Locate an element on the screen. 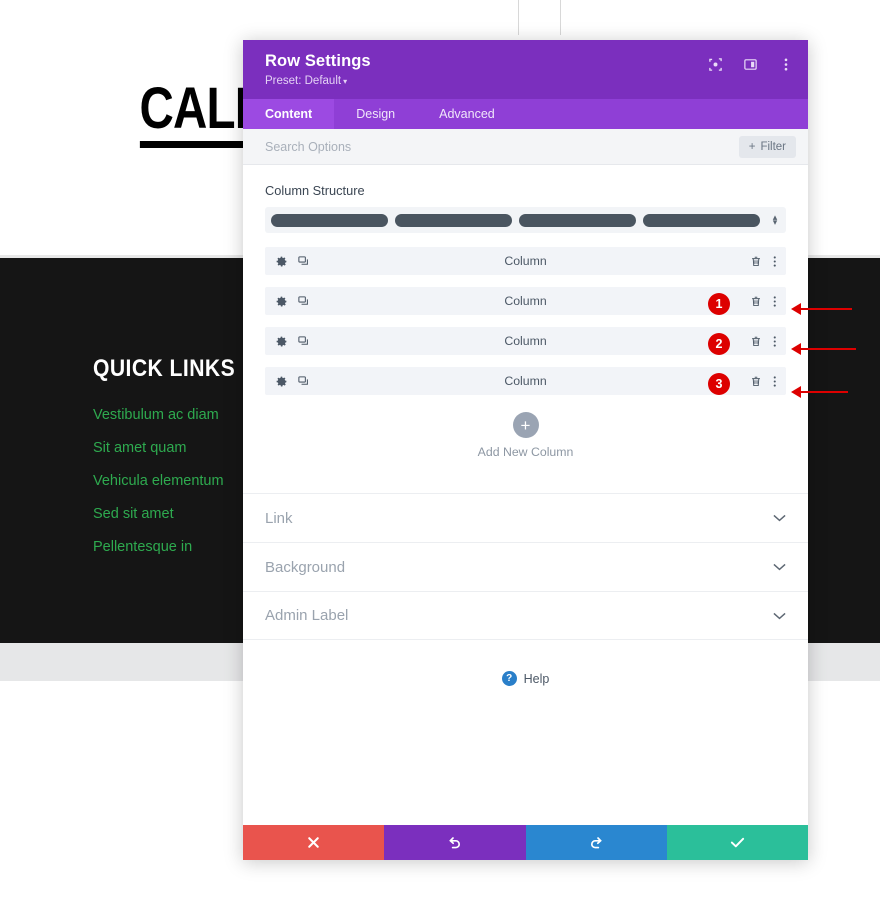  annotation-badge-3: 3 is located at coordinates (719, 384).